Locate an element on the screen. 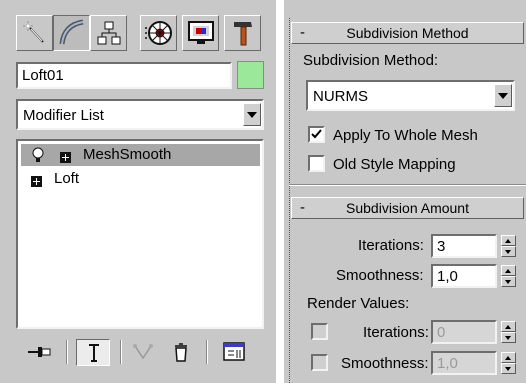 The width and height of the screenshot is (526, 383). rollout-header-subdivision-amount: - Subdivision Amount is located at coordinates (407, 208).